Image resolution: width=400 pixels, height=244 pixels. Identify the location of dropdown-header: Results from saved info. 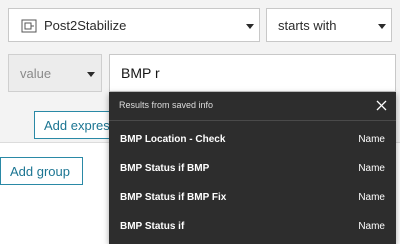
(252, 106).